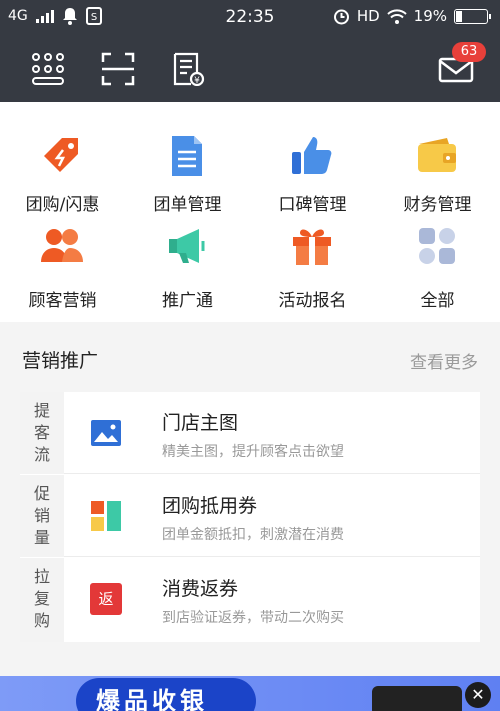 The width and height of the screenshot is (500, 711). Describe the element at coordinates (472, 16) in the screenshot. I see `battery-icon` at that location.